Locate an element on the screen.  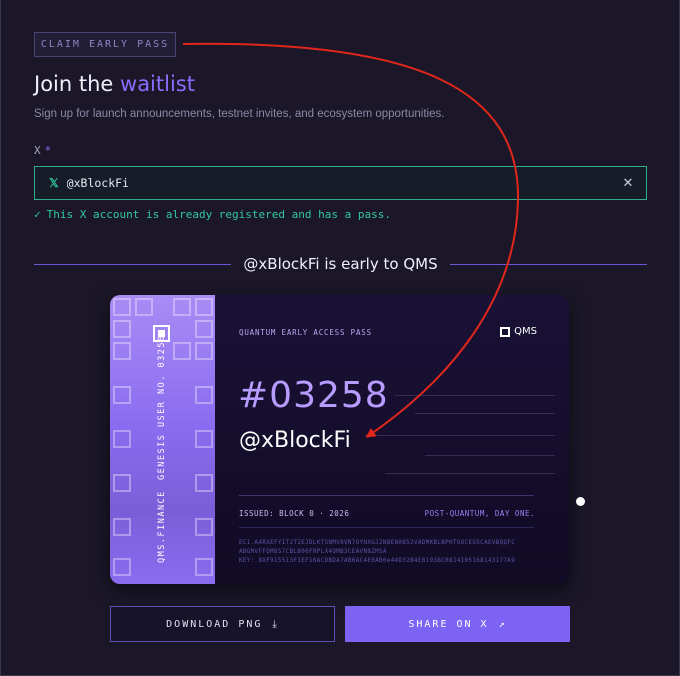
share-on-x-button: SHARE ON X ↗ is located at coordinates (457, 624).